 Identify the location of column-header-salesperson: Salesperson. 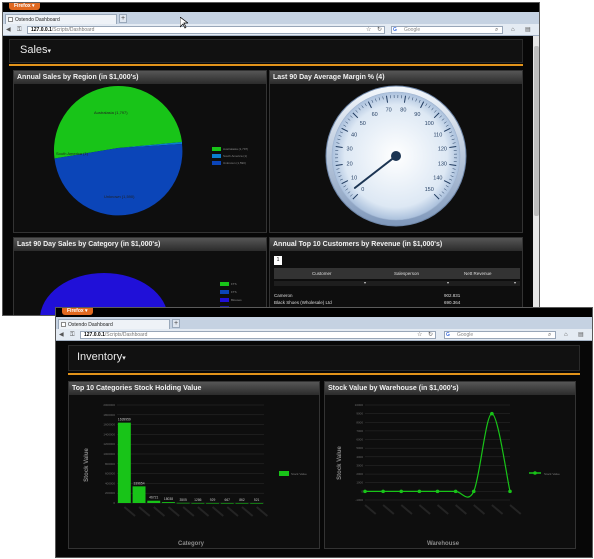
(406, 273).